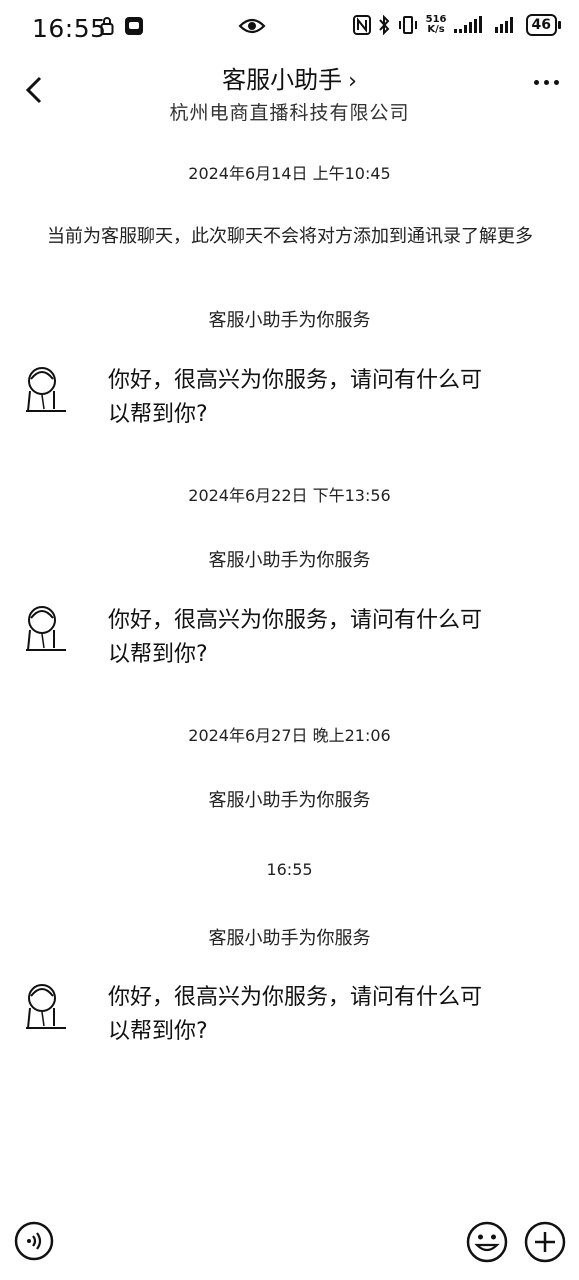 The height and width of the screenshot is (1280, 579). What do you see at coordinates (290, 236) in the screenshot?
I see `customer-service-notice: 当前为客服聊天，此次聊天不会将对方添加到通讯录了解更多` at bounding box center [290, 236].